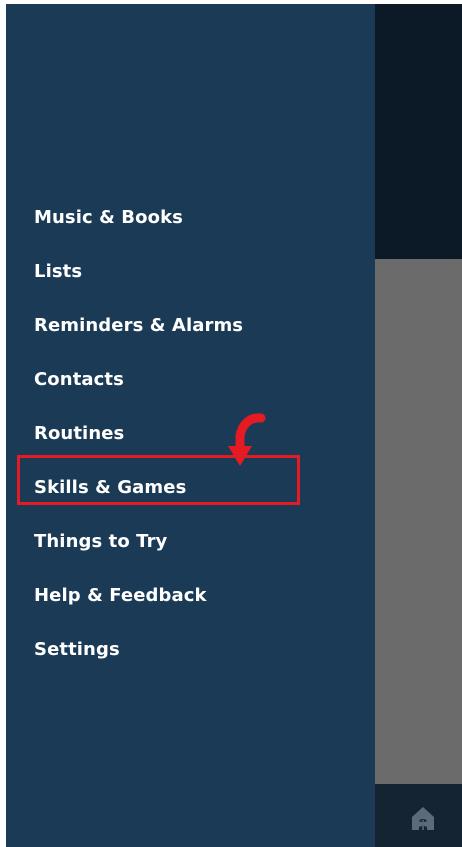 The width and height of the screenshot is (462, 847). Describe the element at coordinates (120, 595) in the screenshot. I see `menu-item-label: Help & Feedback` at that location.